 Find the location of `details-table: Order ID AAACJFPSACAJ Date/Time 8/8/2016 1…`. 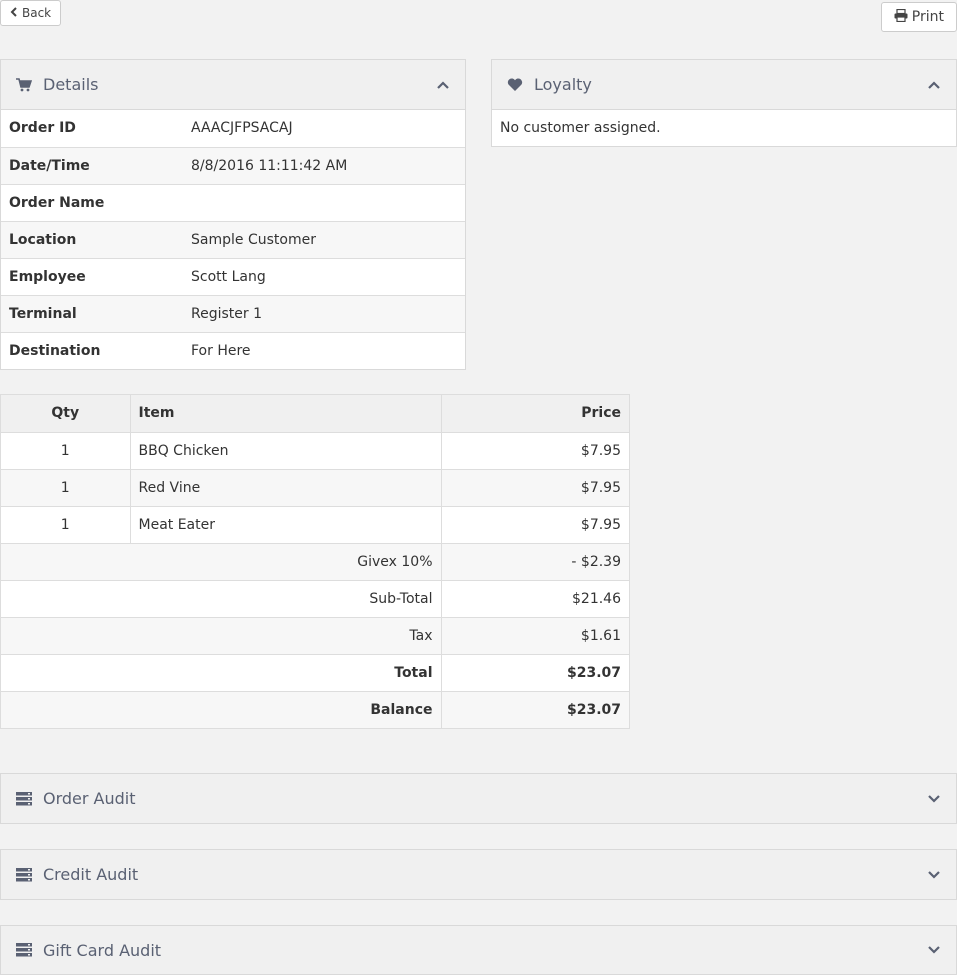

details-table: Order ID AAACJFPSACAJ Date/Time 8/8/2016 1… is located at coordinates (233, 239).